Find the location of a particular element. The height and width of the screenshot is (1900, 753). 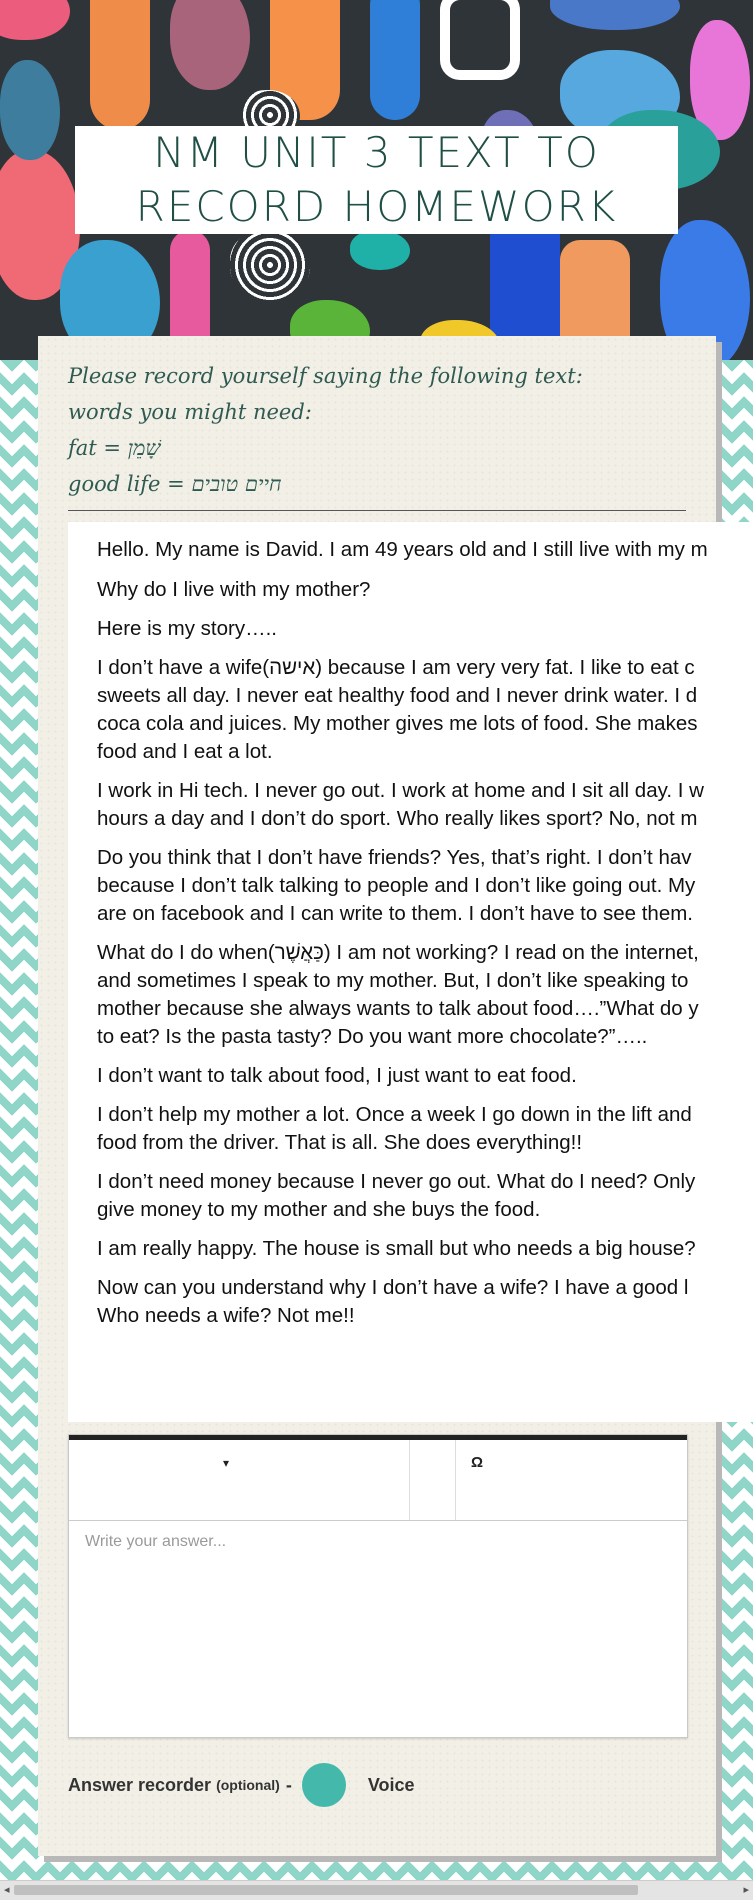

doc-line: Who needs a wife? Not me!! is located at coordinates (226, 1315).